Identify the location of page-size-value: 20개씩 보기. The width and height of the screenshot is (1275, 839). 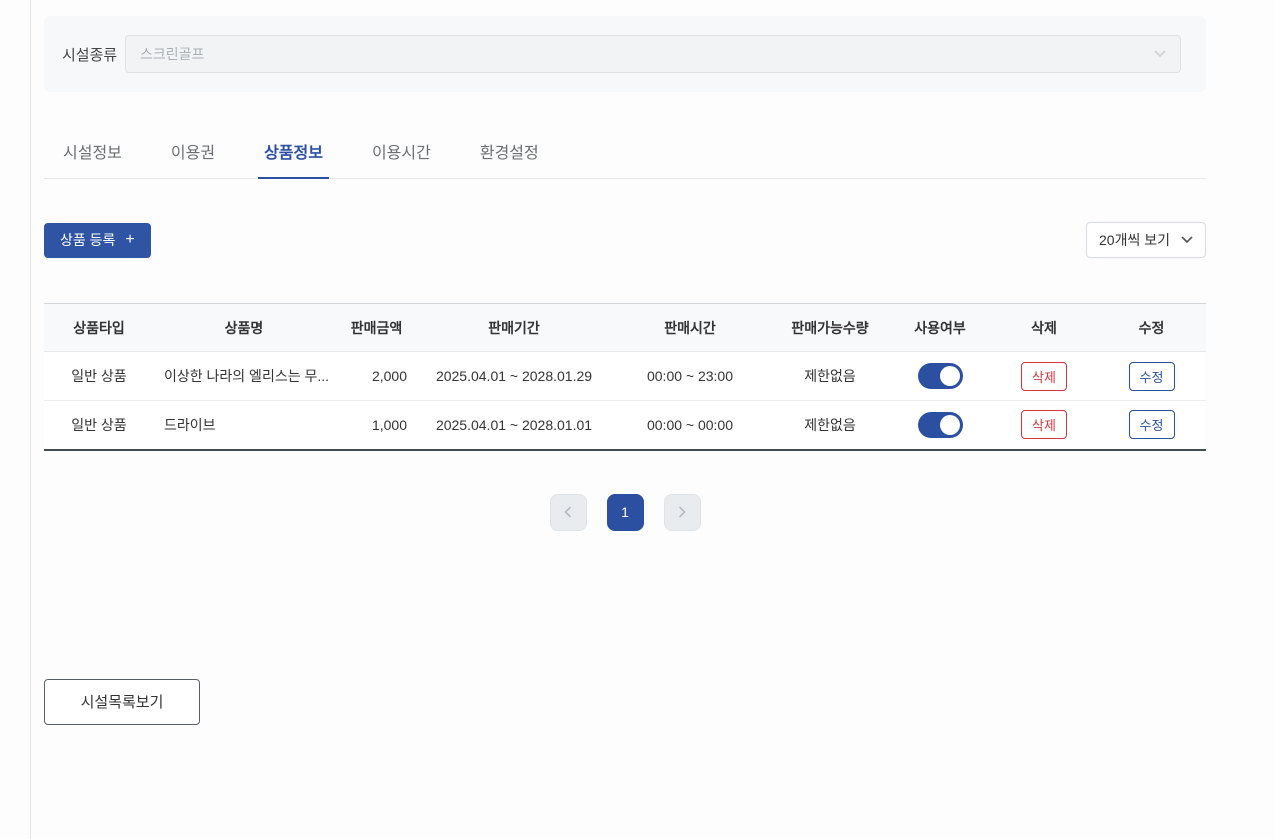
(1134, 240).